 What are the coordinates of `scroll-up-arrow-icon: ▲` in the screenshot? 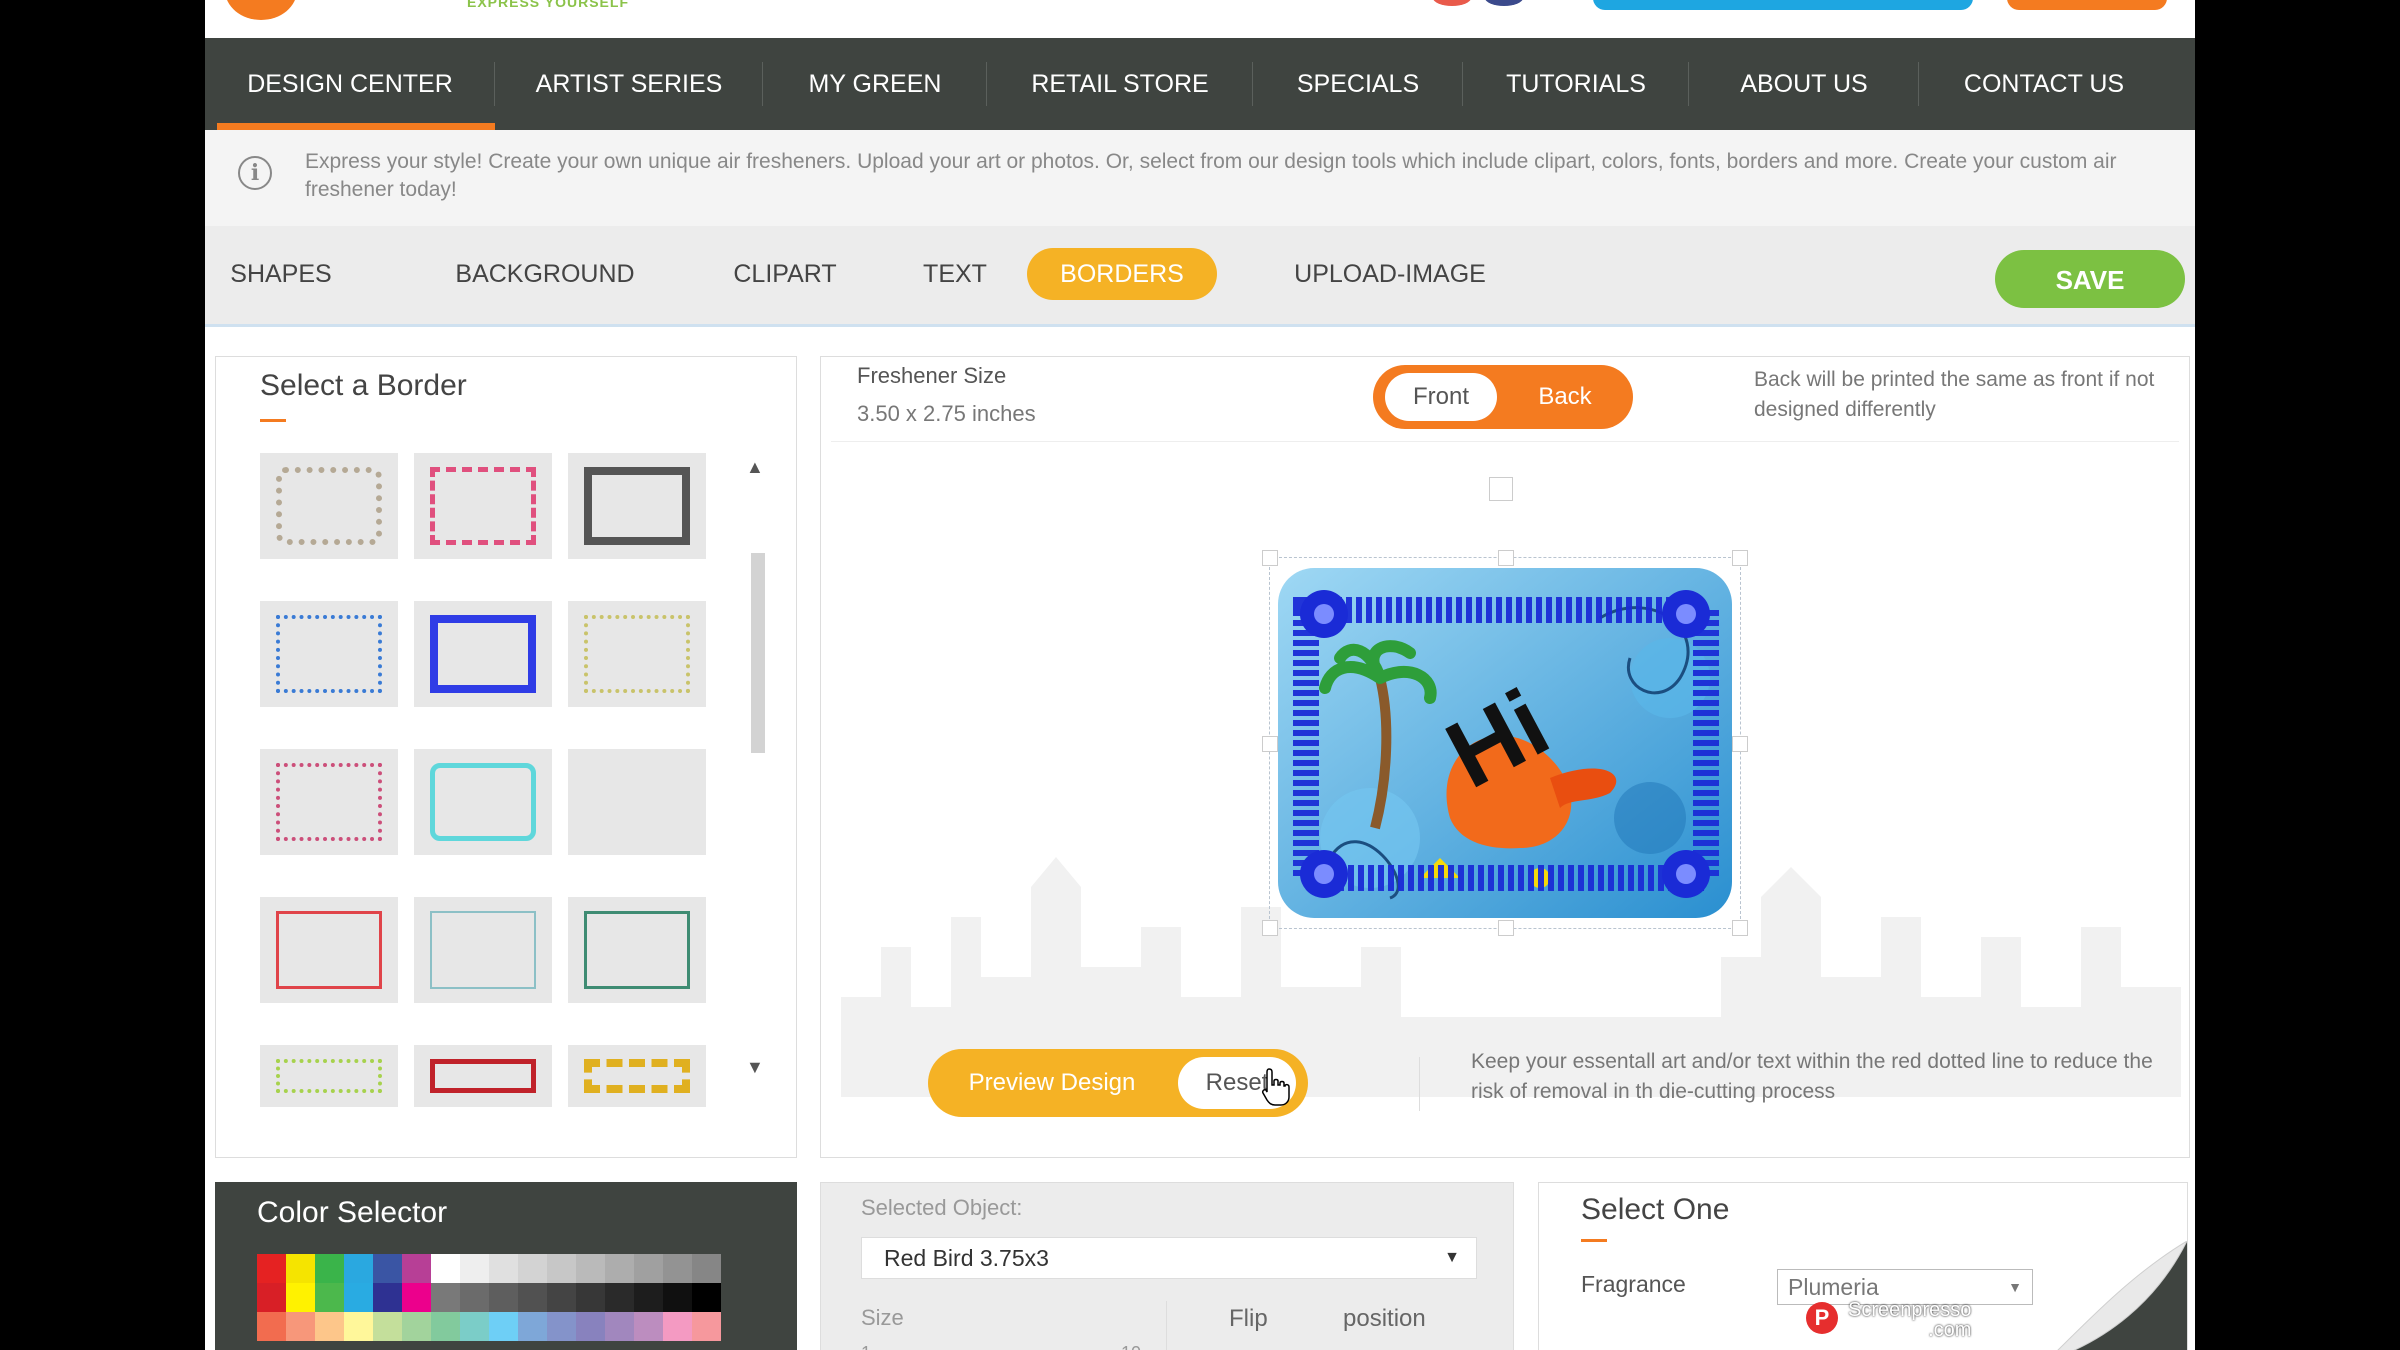 It's located at (755, 467).